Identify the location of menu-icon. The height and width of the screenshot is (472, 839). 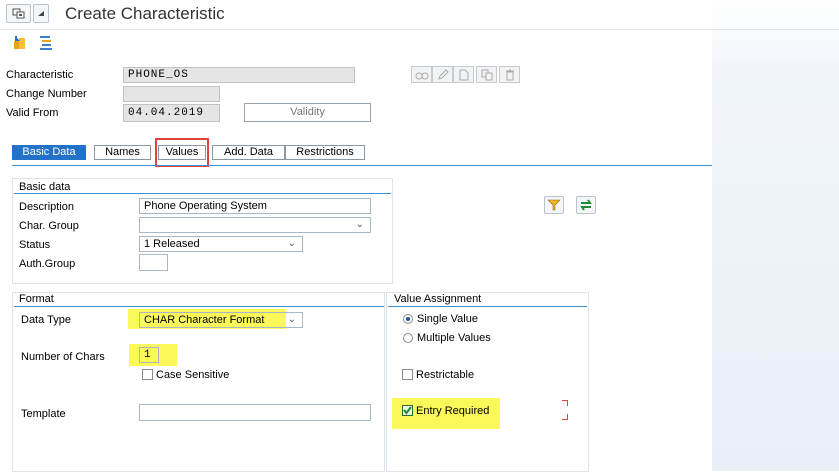
(18, 13).